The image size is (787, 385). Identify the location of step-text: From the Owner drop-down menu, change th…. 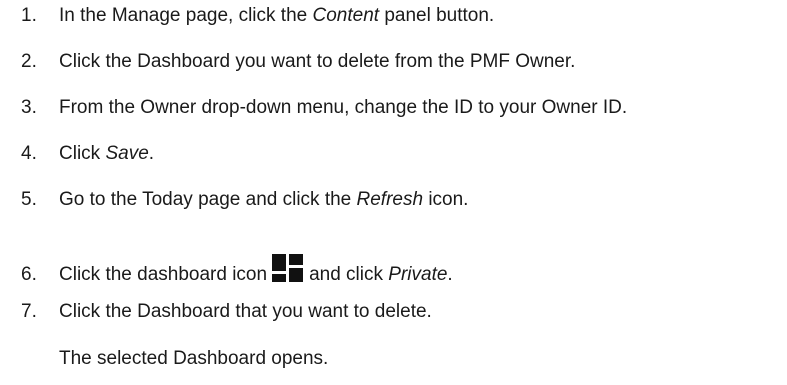
(343, 107).